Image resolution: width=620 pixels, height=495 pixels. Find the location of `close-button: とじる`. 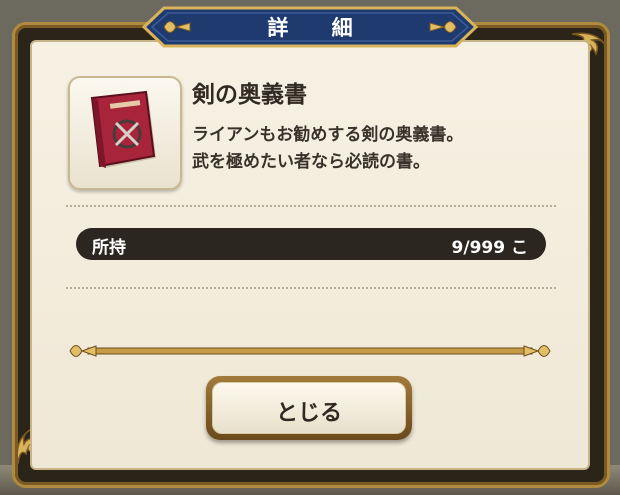

close-button: とじる is located at coordinates (309, 408).